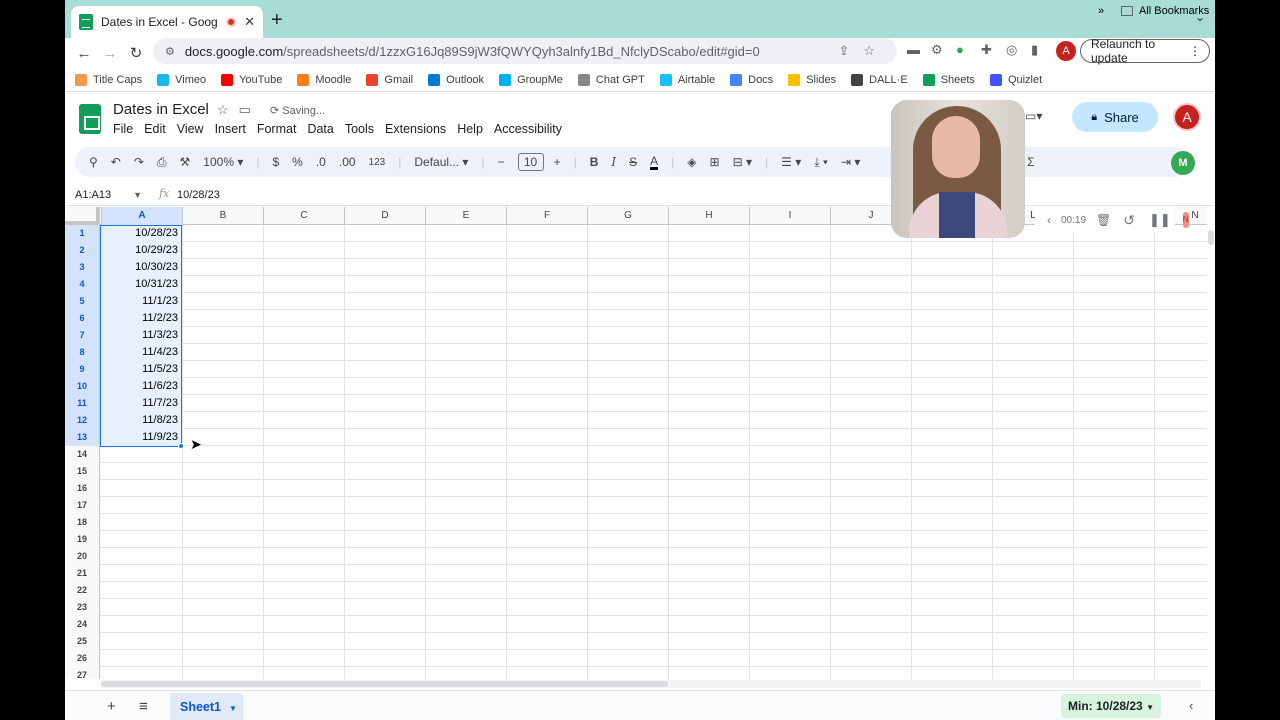 The width and height of the screenshot is (1280, 720). I want to click on vertical-scrollbar, so click(1211, 452).